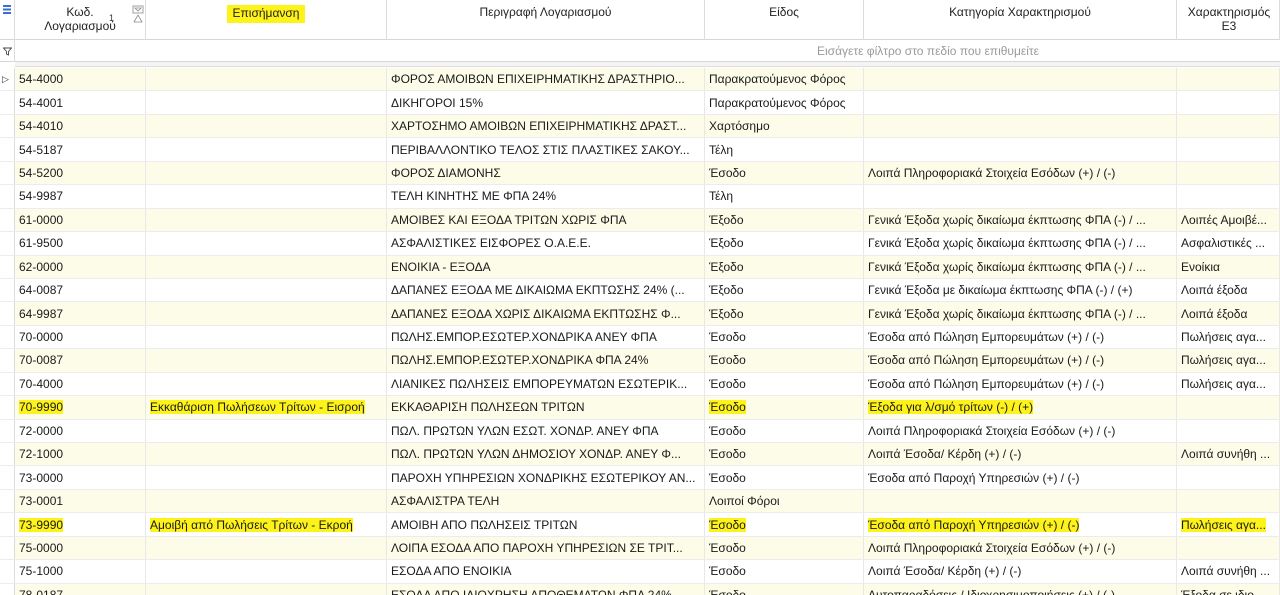 The height and width of the screenshot is (595, 1280). I want to click on cell-description: ΑΣΦΑΛΙΣΤΡΑ ΤΕΛΗ, so click(546, 501).